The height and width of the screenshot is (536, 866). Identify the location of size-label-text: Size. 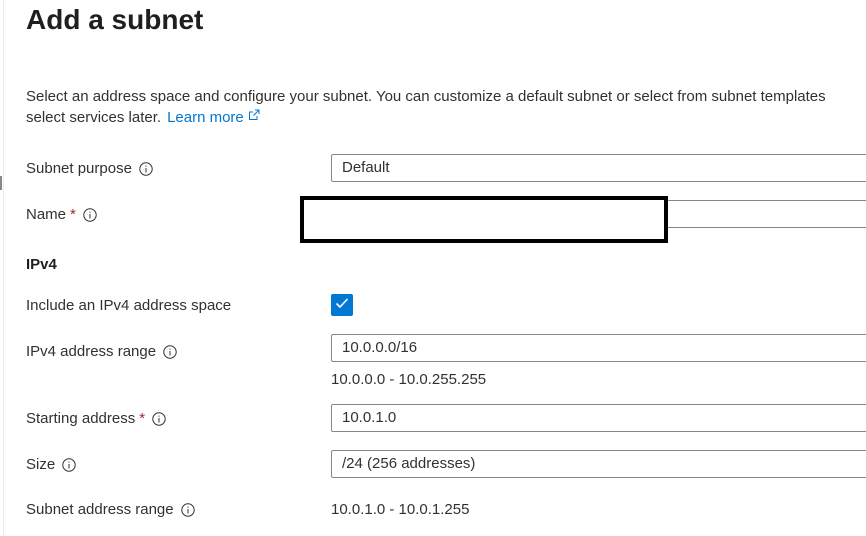
(41, 464).